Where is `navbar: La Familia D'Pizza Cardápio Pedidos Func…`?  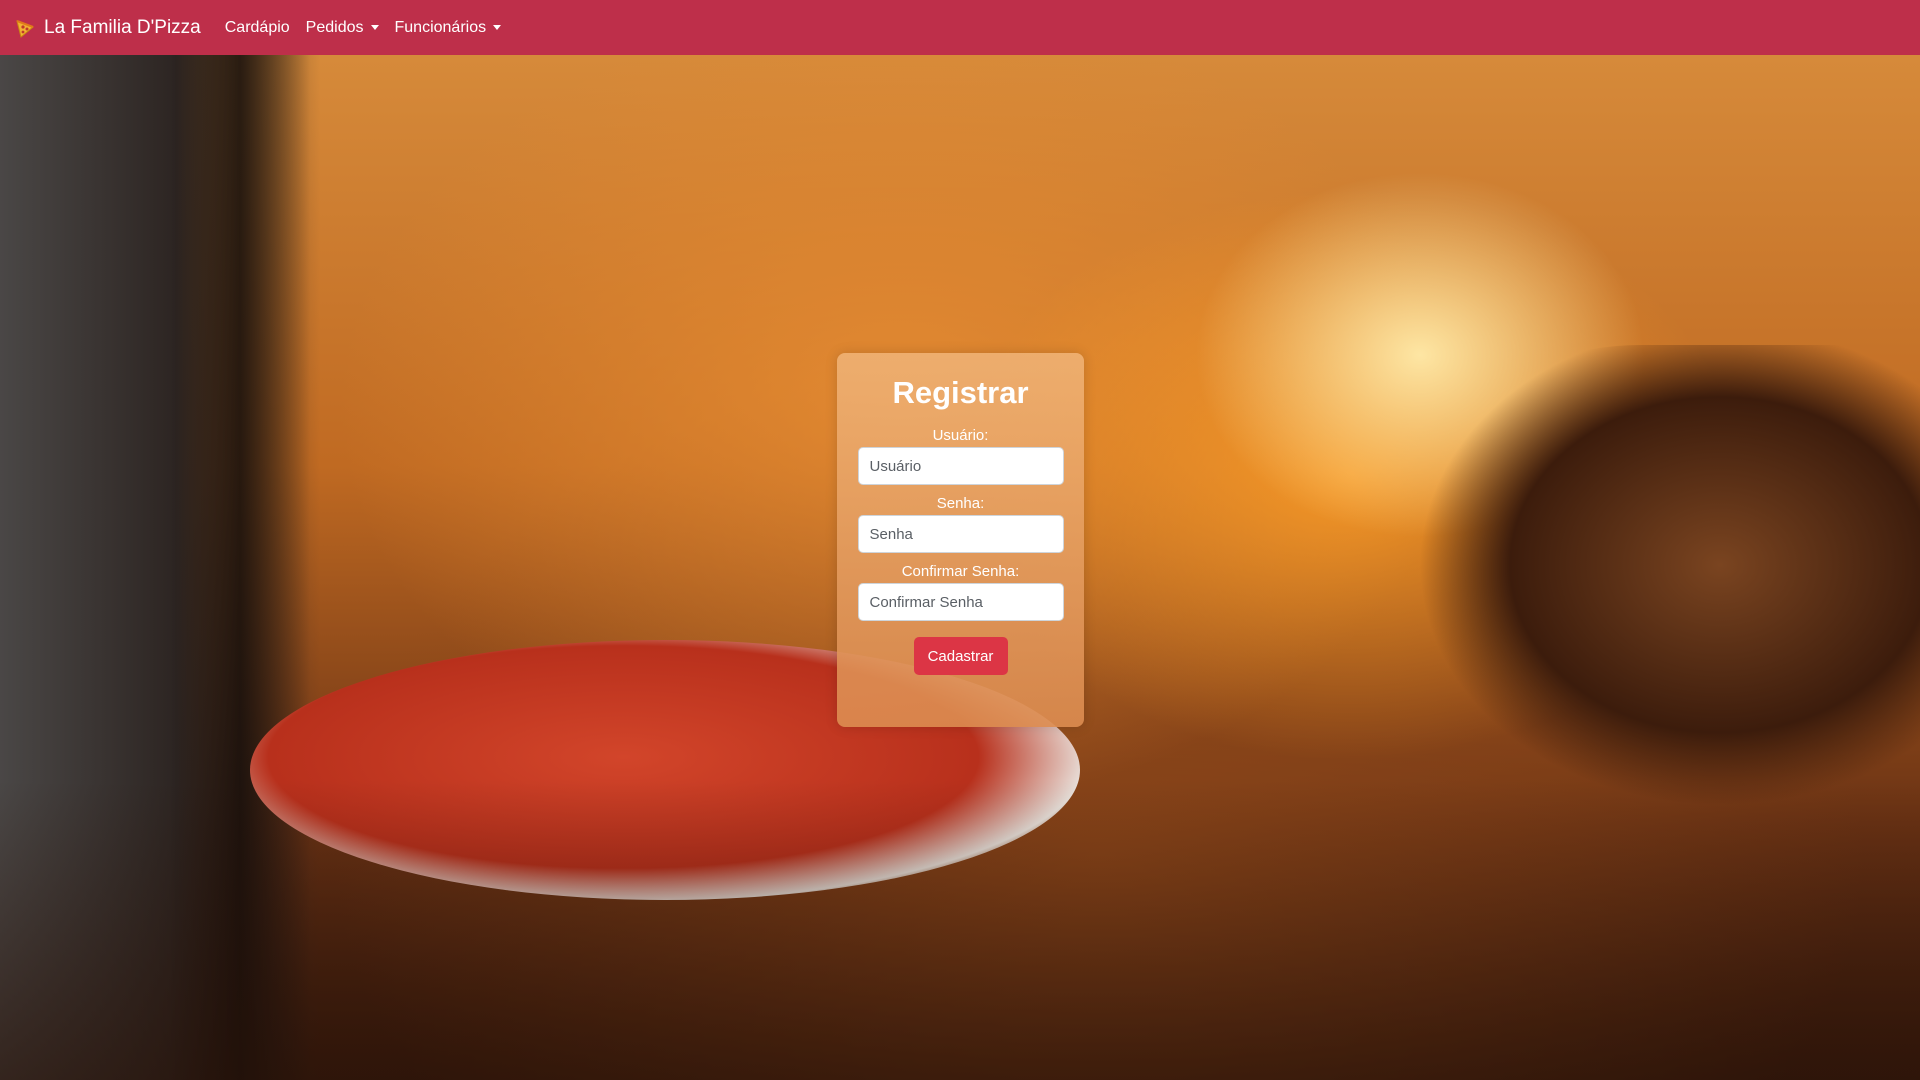
navbar: La Familia D'Pizza Cardápio Pedidos Func… is located at coordinates (960, 27).